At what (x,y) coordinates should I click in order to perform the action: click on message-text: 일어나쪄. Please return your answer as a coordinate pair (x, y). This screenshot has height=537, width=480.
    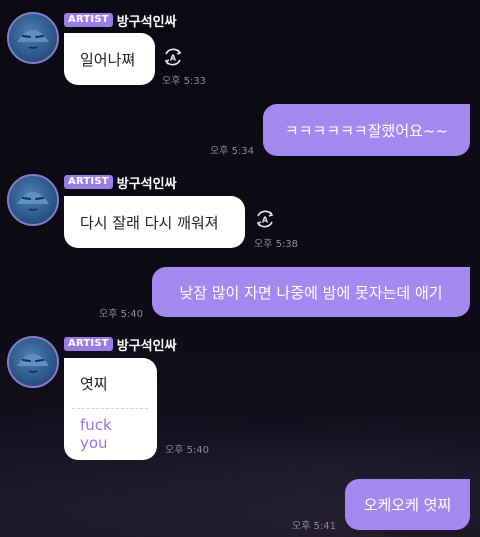
    Looking at the image, I should click on (108, 59).